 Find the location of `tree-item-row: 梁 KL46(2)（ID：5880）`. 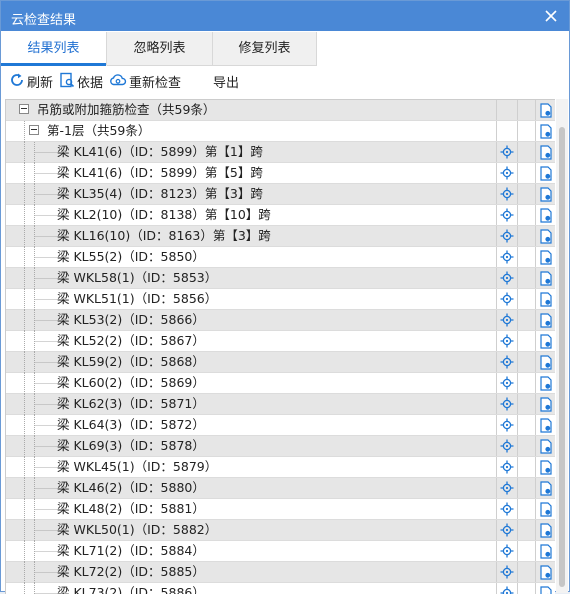

tree-item-row: 梁 KL46(2)（ID：5880） is located at coordinates (280, 488).